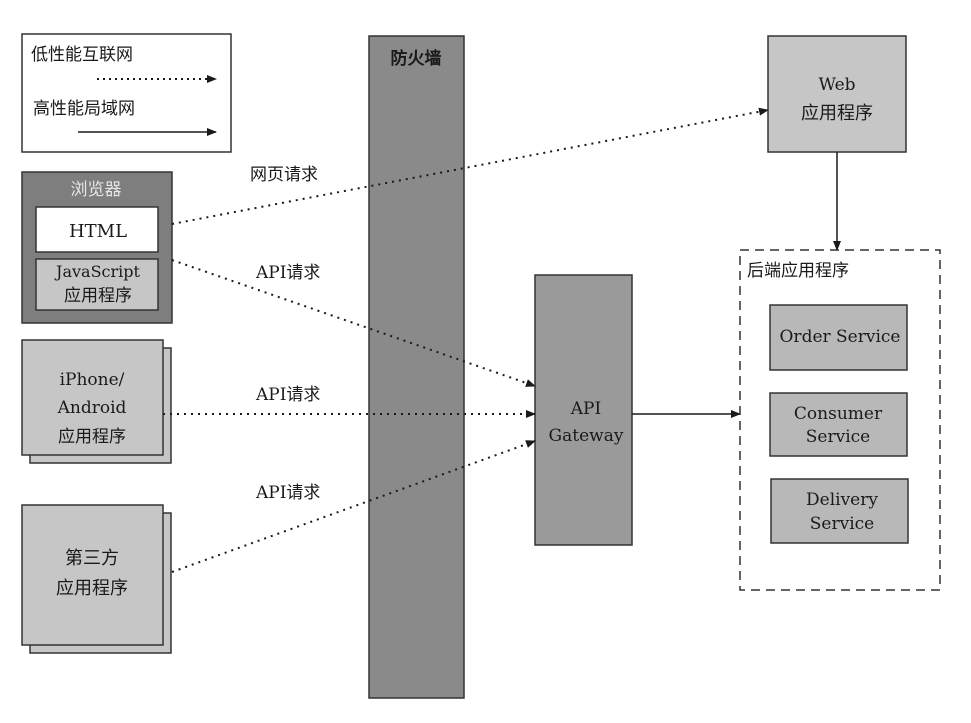 The image size is (971, 723). I want to click on consumer-service-line1: Consumer, so click(838, 414).